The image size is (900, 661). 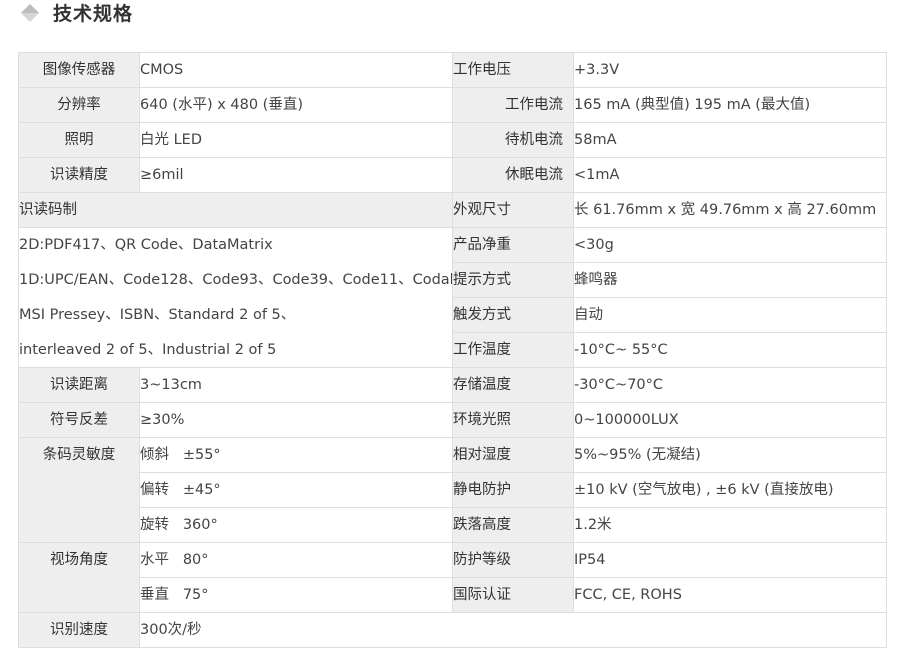 I want to click on table-row: 符号反差 ≥30% 环境光照 0~100000LUX, so click(x=452, y=420).